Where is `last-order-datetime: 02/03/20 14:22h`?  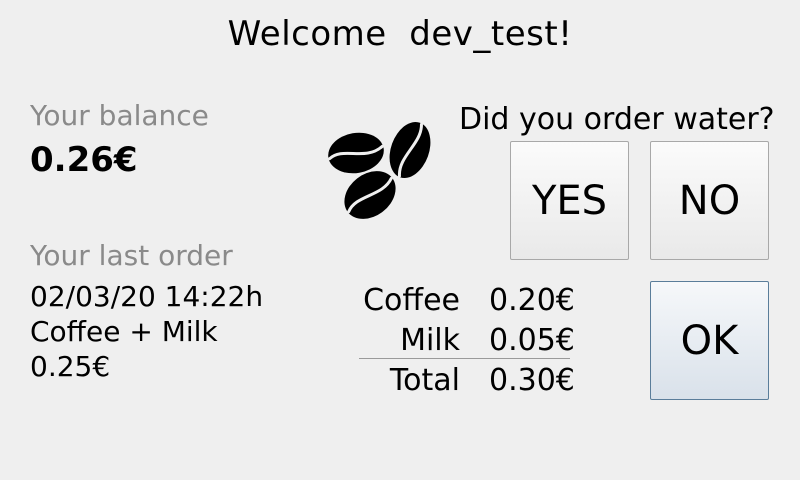 last-order-datetime: 02/03/20 14:22h is located at coordinates (147, 296).